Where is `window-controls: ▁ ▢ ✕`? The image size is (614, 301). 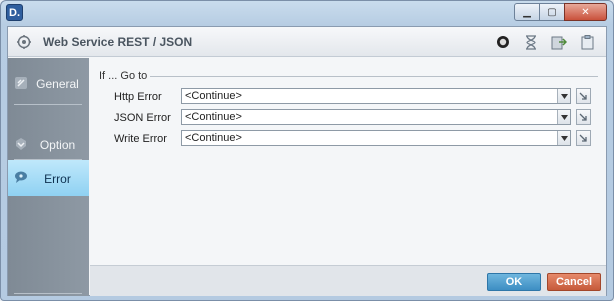
window-controls: ▁ ▢ ✕ is located at coordinates (560, 12).